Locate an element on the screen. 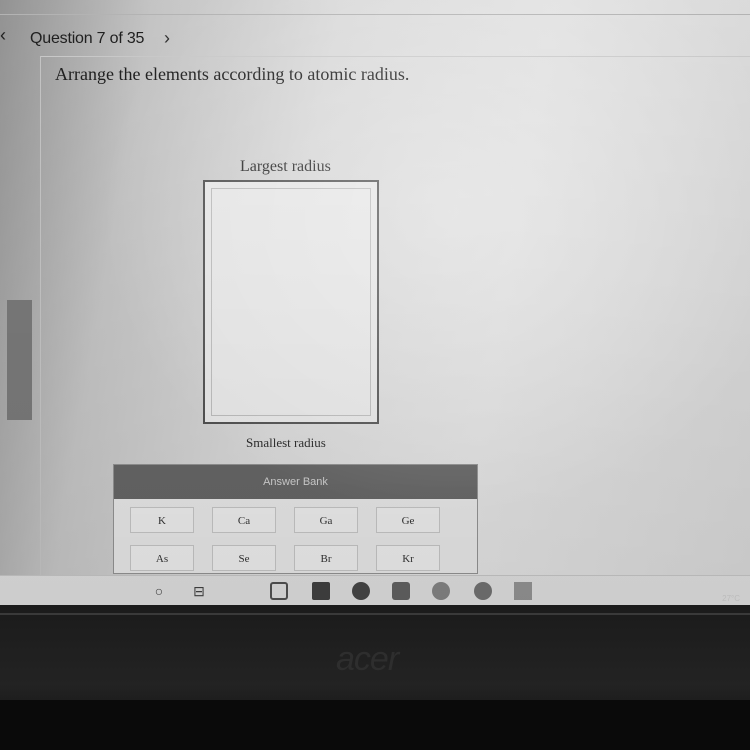  top-divider is located at coordinates (375, 14).